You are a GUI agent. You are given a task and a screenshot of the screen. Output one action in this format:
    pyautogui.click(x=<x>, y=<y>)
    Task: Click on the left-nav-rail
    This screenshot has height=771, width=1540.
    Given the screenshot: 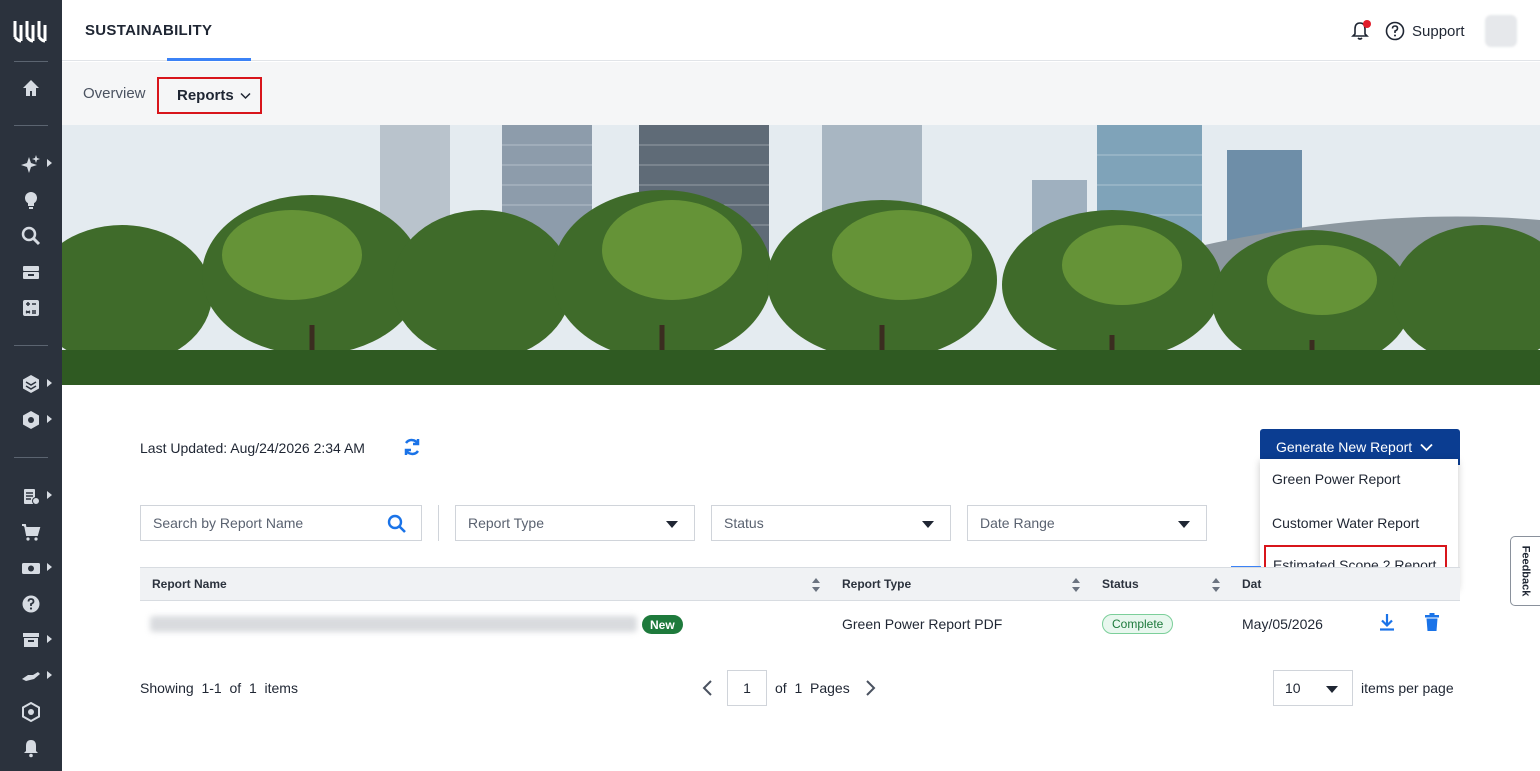 What is the action you would take?
    pyautogui.click(x=31, y=385)
    